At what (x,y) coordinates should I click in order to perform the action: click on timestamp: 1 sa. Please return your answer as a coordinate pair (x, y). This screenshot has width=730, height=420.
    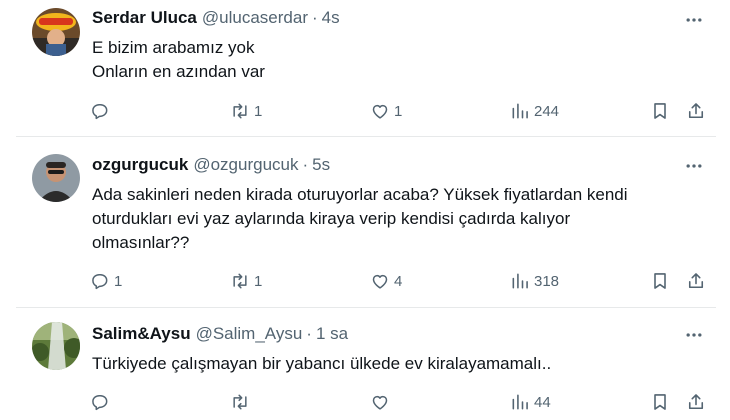
    Looking at the image, I should click on (332, 334).